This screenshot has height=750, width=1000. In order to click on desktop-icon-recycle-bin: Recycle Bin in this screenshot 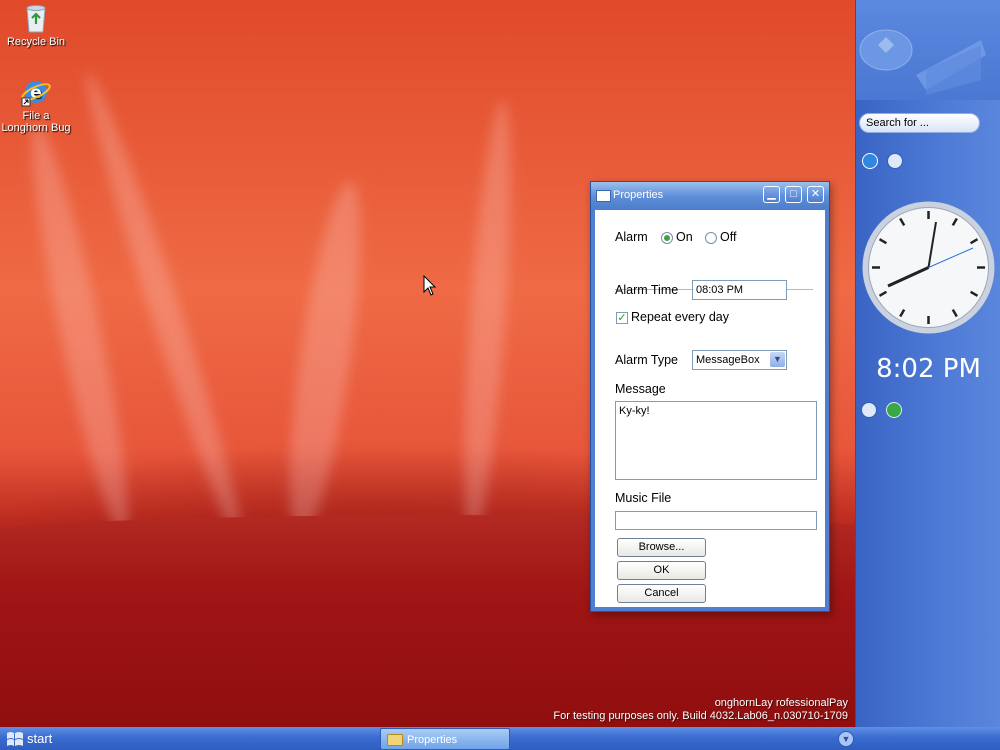, I will do `click(36, 25)`.